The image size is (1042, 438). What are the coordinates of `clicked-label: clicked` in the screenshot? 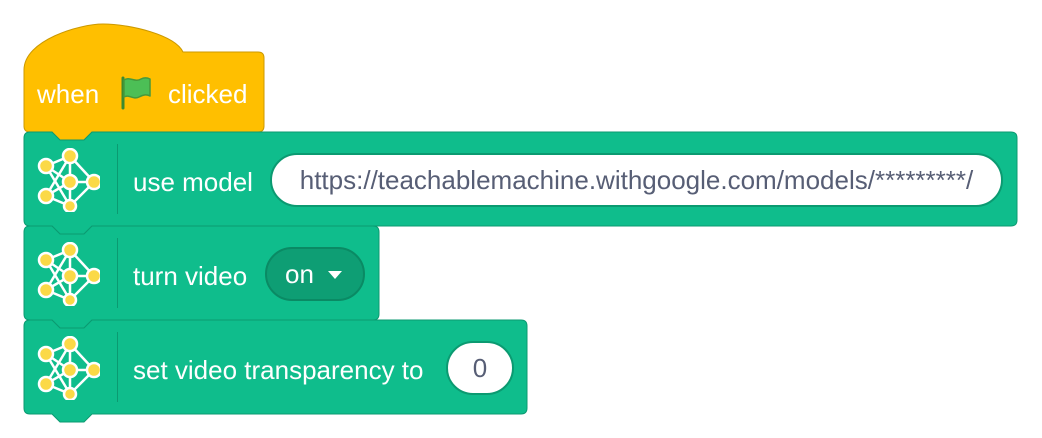 It's located at (208, 94).